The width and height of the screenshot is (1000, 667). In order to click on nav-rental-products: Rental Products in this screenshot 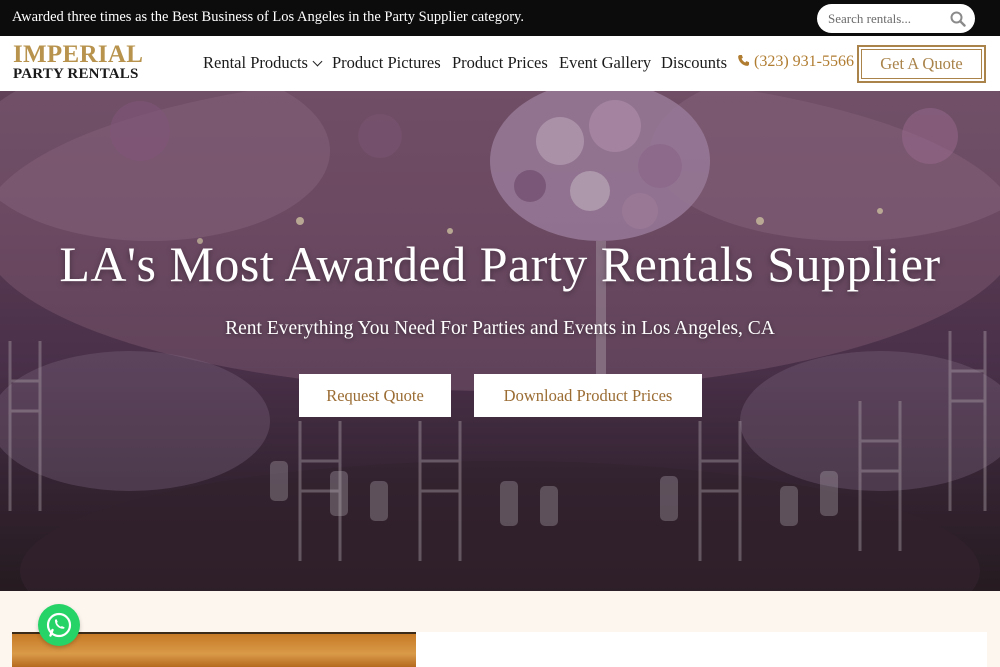, I will do `click(263, 63)`.